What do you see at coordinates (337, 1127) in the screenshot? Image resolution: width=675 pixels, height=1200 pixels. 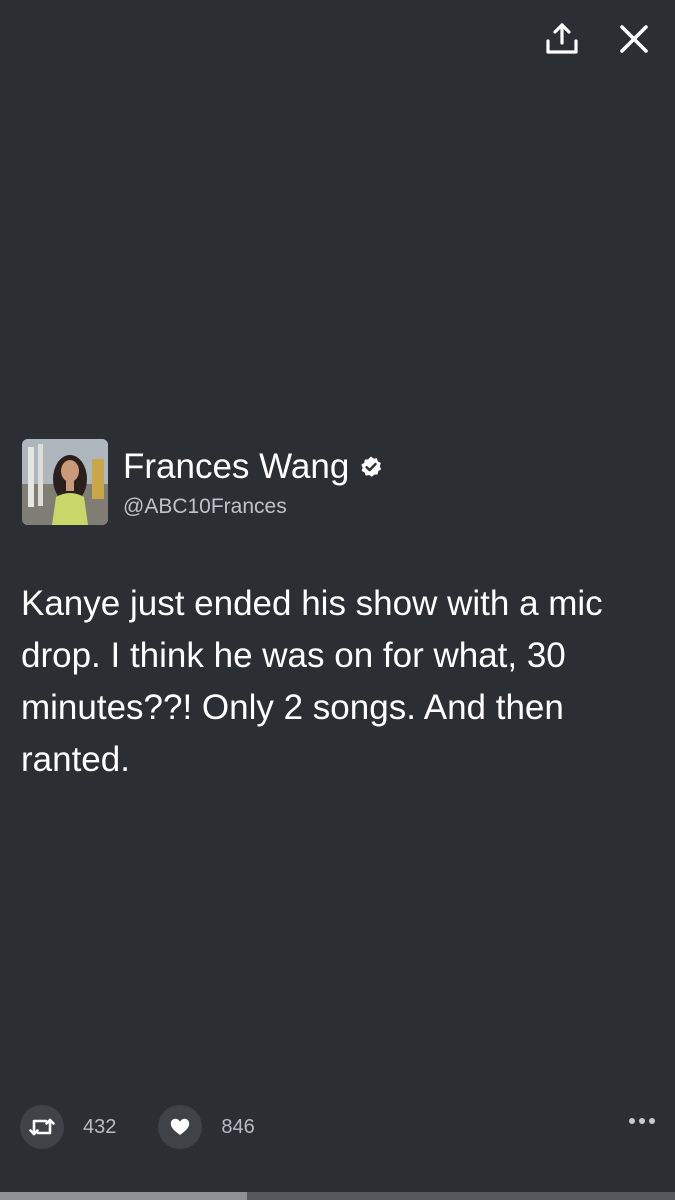 I see `action-bar: 432 846` at bounding box center [337, 1127].